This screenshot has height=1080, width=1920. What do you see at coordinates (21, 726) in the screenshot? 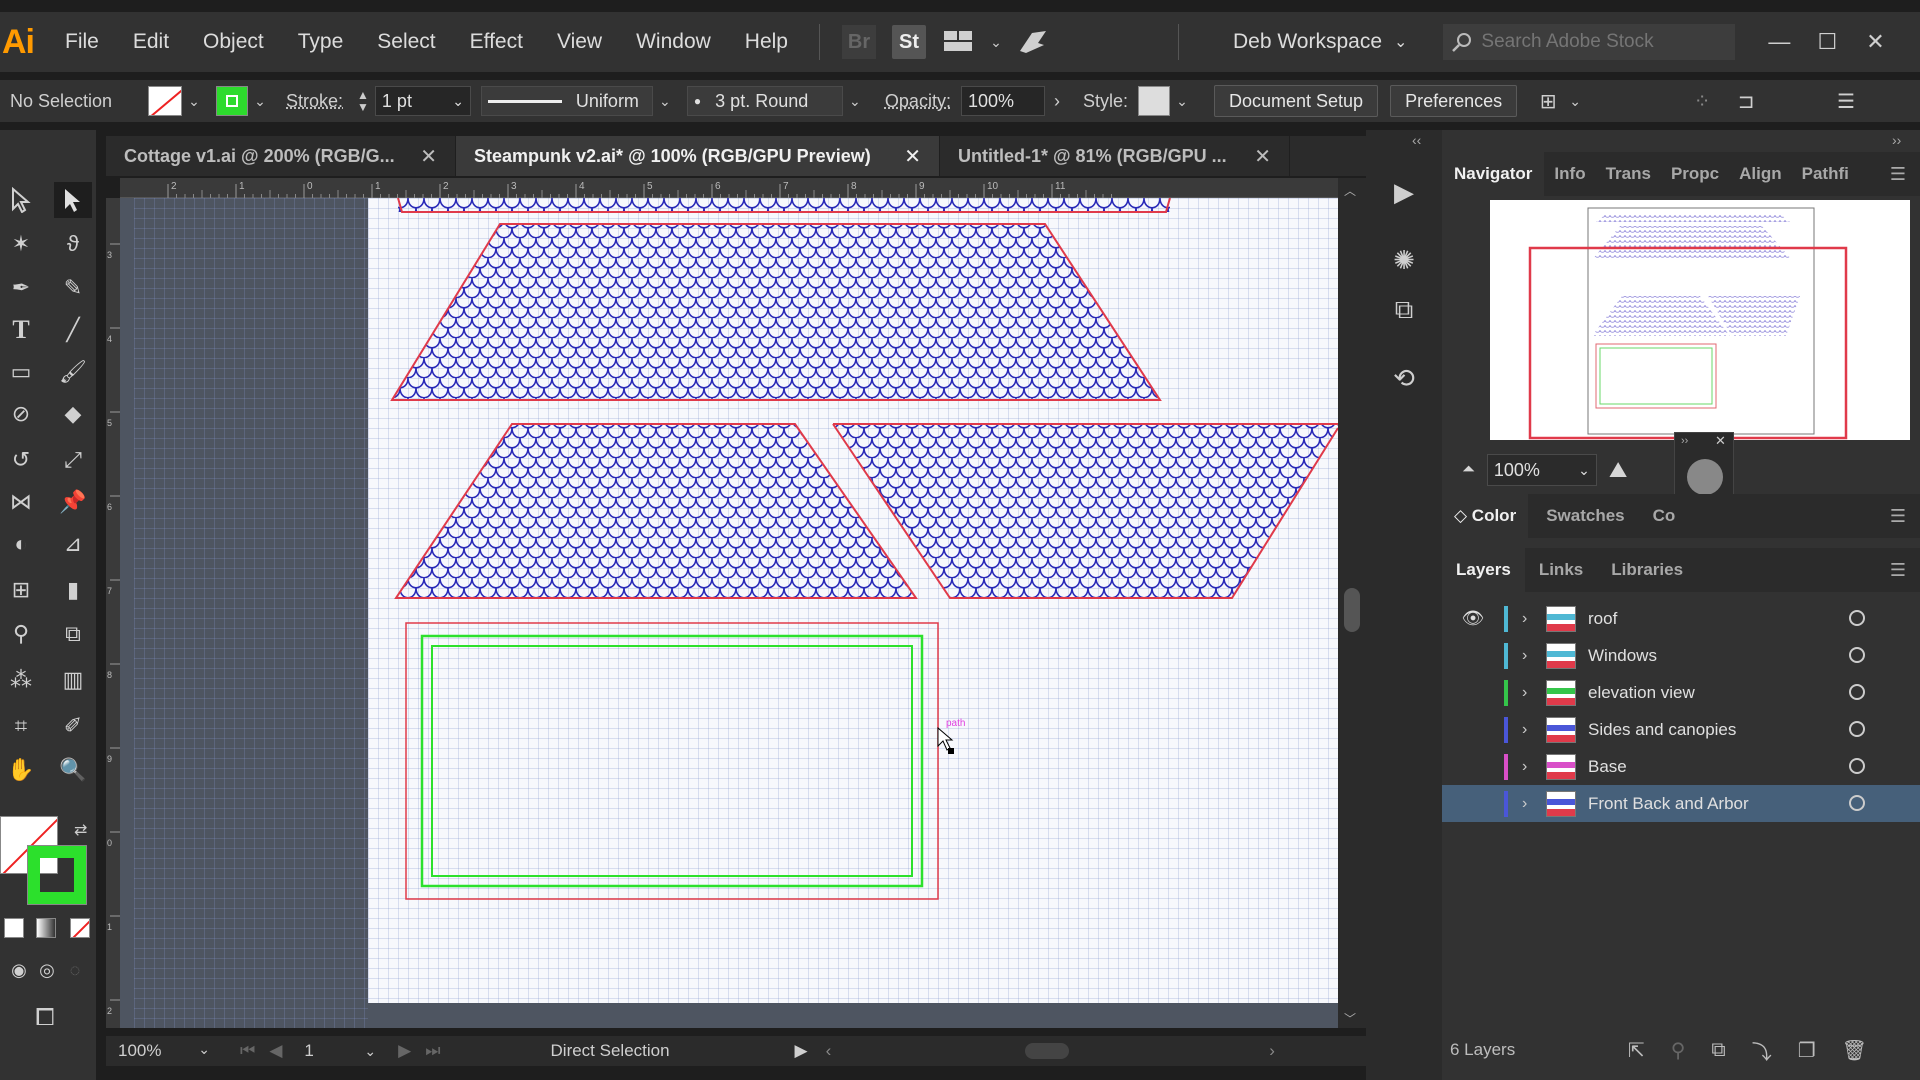
I see `artboard-tool-icon: ⌗` at bounding box center [21, 726].